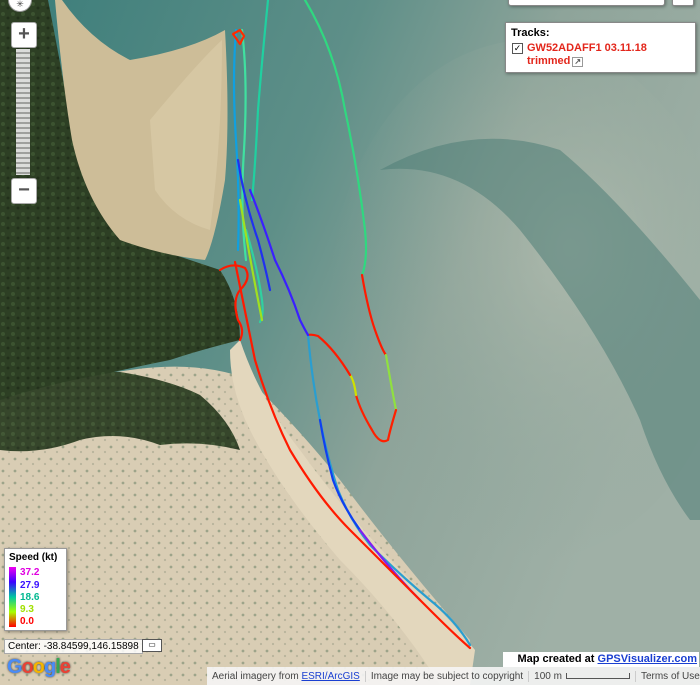 The image size is (700, 685). I want to click on scale-bar: 100 m, so click(582, 676).